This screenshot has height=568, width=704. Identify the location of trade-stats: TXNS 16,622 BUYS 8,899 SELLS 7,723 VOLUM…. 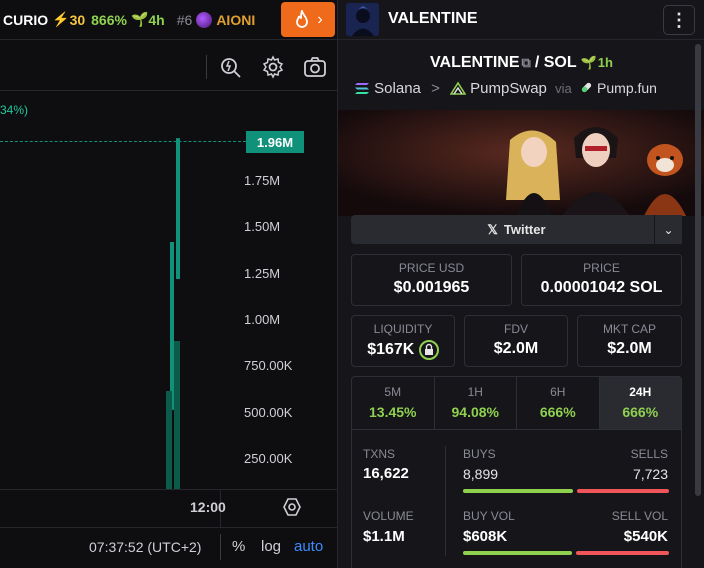
(516, 499).